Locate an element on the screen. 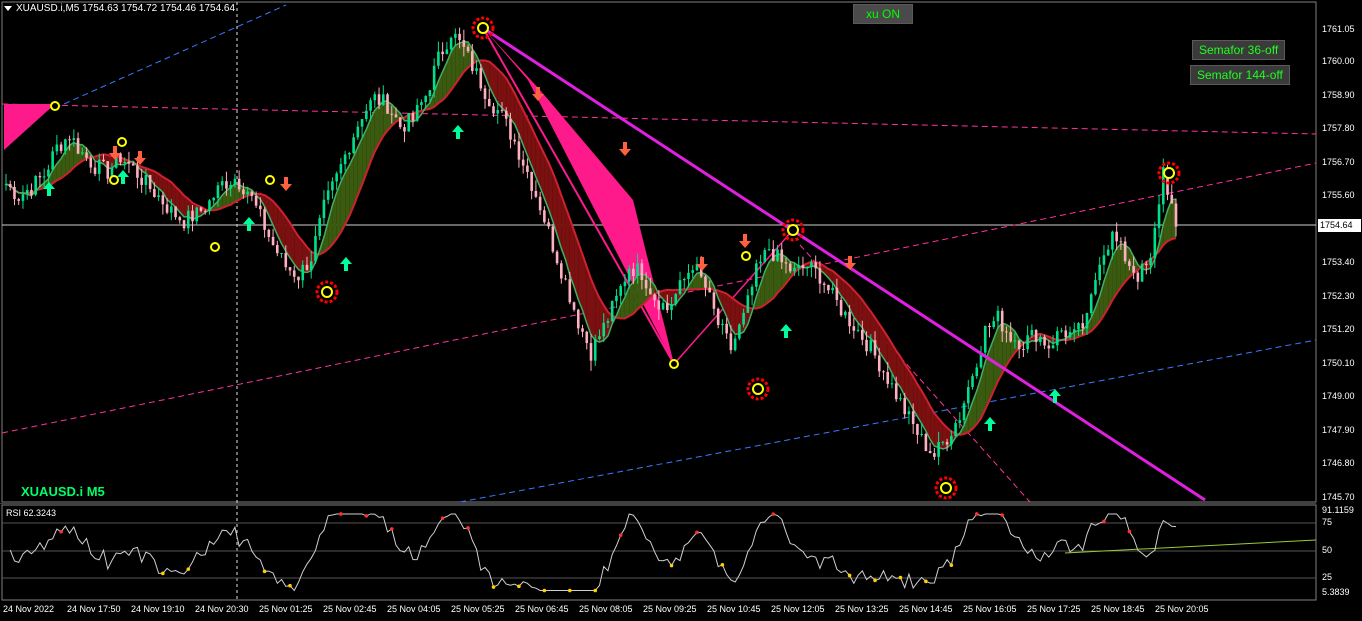  price-tick-label: 1746.80 is located at coordinates (1338, 463).